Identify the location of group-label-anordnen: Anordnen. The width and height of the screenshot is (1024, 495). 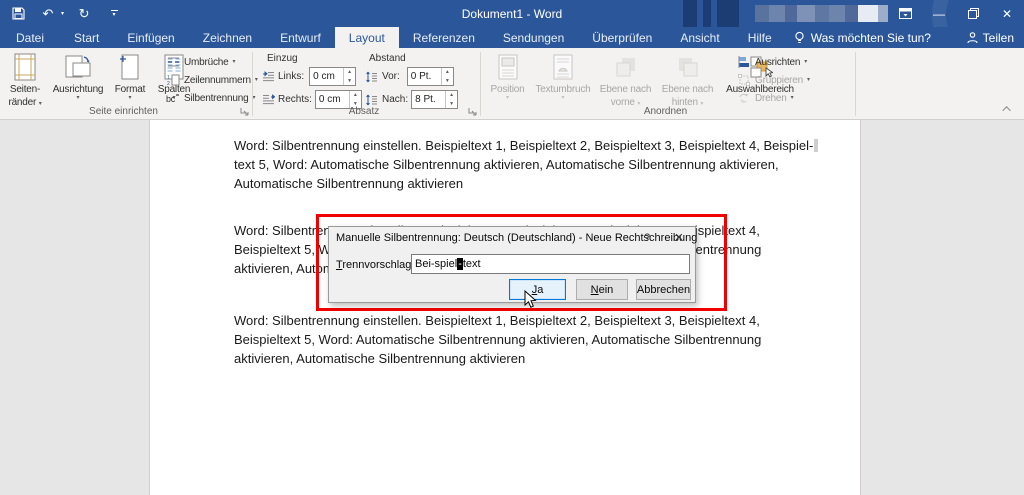
(665, 111).